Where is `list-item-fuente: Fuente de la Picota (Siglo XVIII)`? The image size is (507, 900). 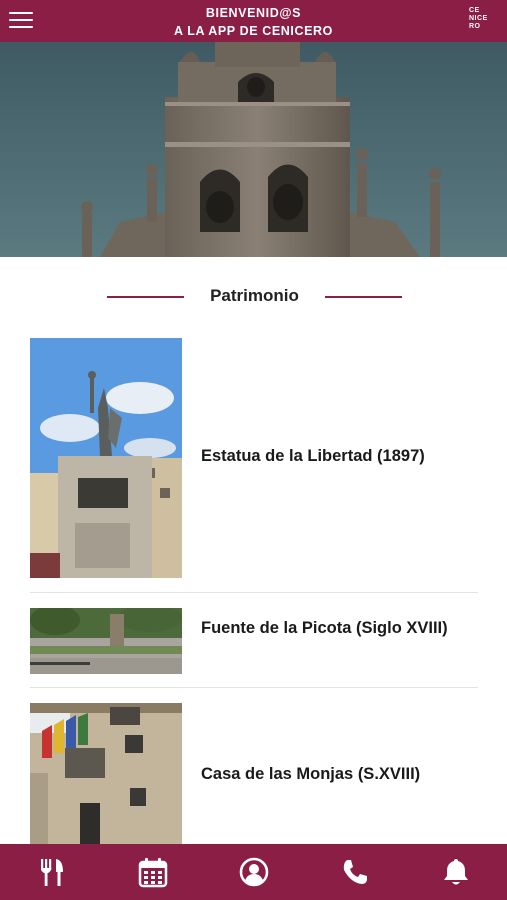
list-item-fuente: Fuente de la Picota (Siglo XVIII) is located at coordinates (254, 641).